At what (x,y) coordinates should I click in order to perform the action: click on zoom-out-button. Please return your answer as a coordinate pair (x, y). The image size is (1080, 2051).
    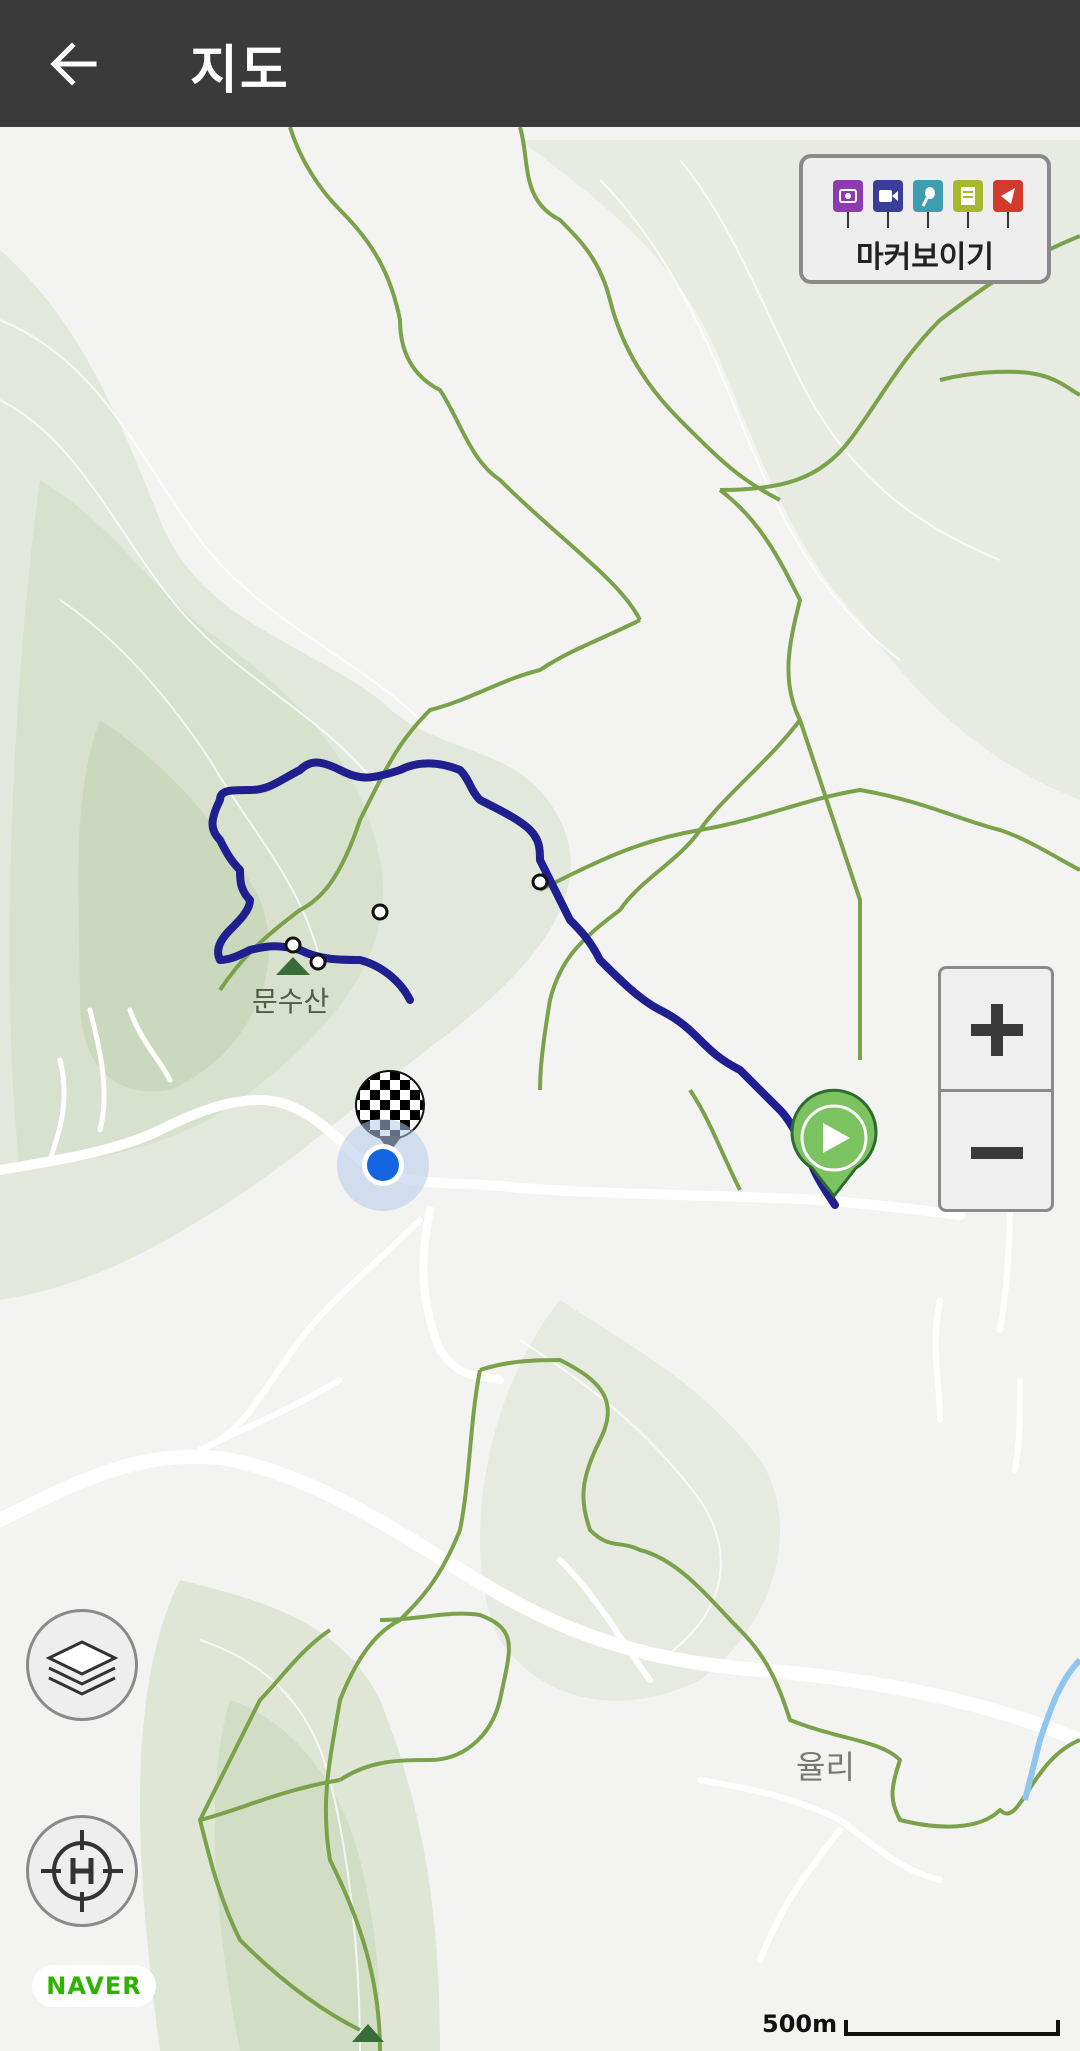
    Looking at the image, I should click on (996, 1152).